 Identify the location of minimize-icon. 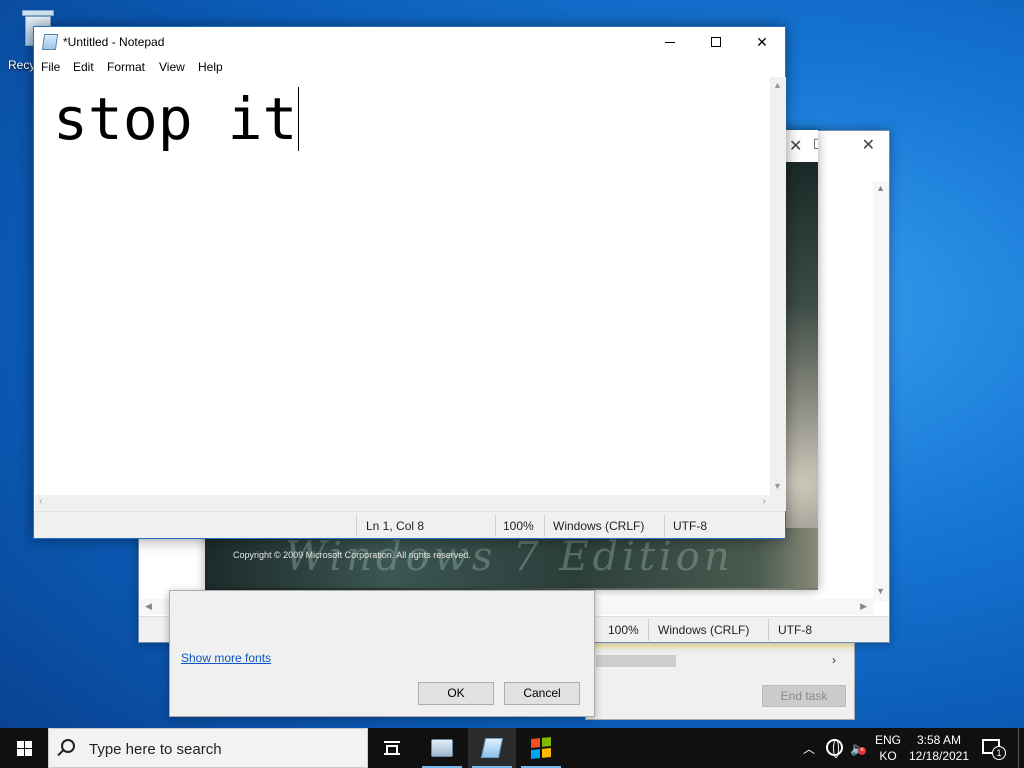
(670, 42).